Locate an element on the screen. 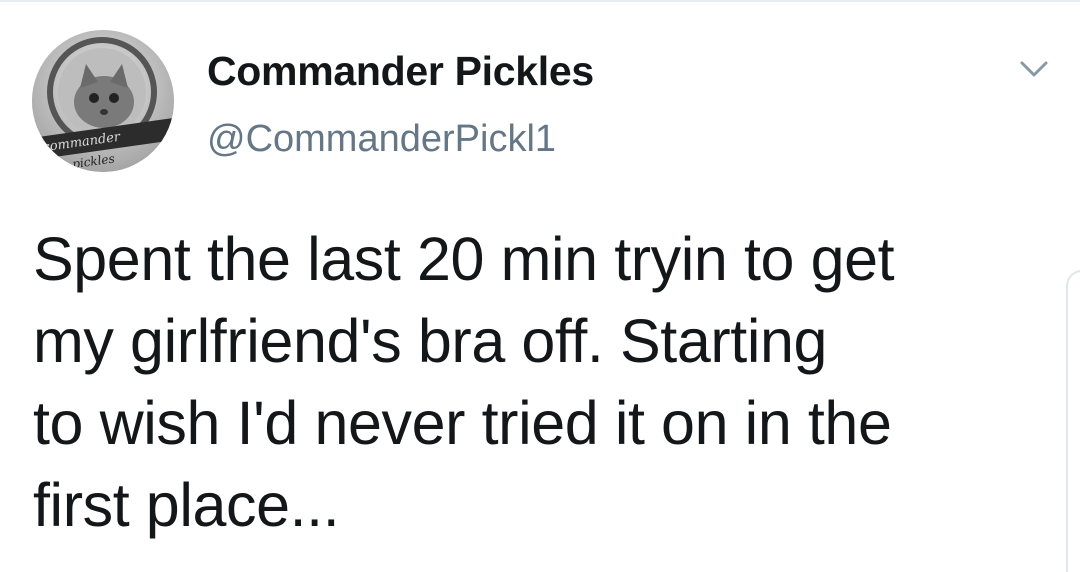  chevron-down-icon is located at coordinates (1034, 69).